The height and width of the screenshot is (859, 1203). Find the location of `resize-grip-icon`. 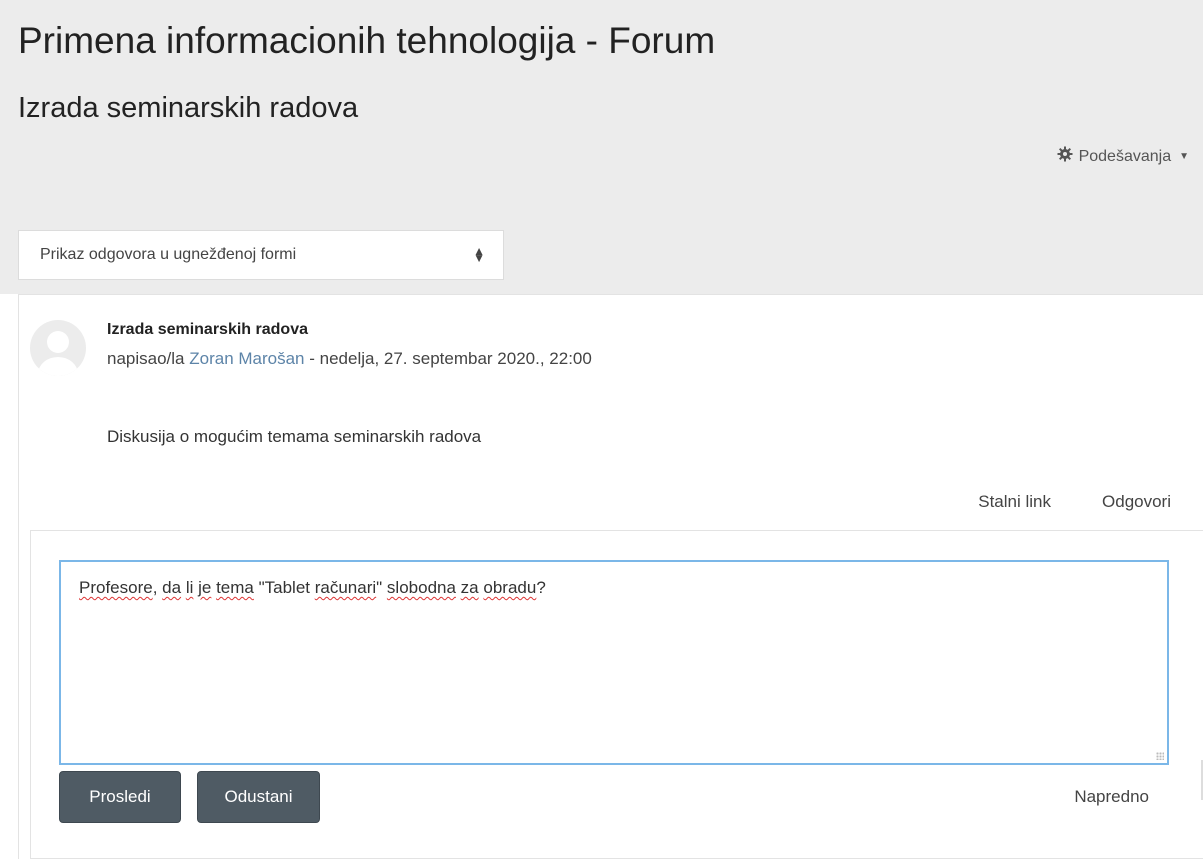

resize-grip-icon is located at coordinates (1160, 756).